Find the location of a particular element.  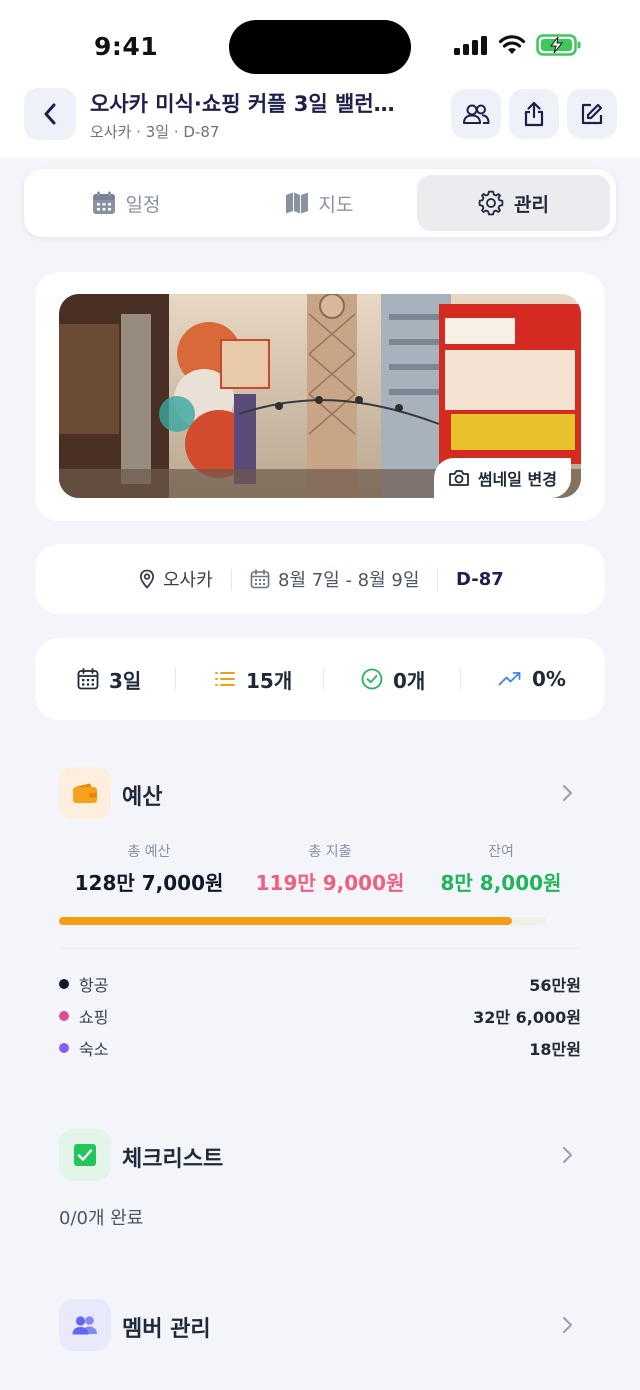

system-indicators is located at coordinates (518, 45).